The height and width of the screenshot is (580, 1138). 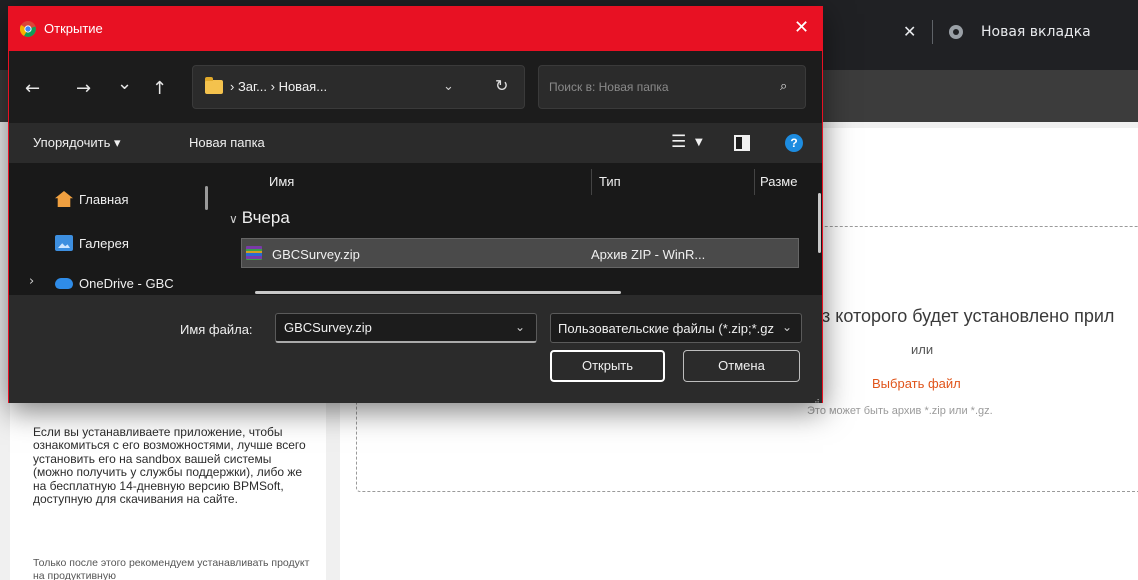 I want to click on sidebar-item-gallery: Галерея, so click(x=92, y=243).